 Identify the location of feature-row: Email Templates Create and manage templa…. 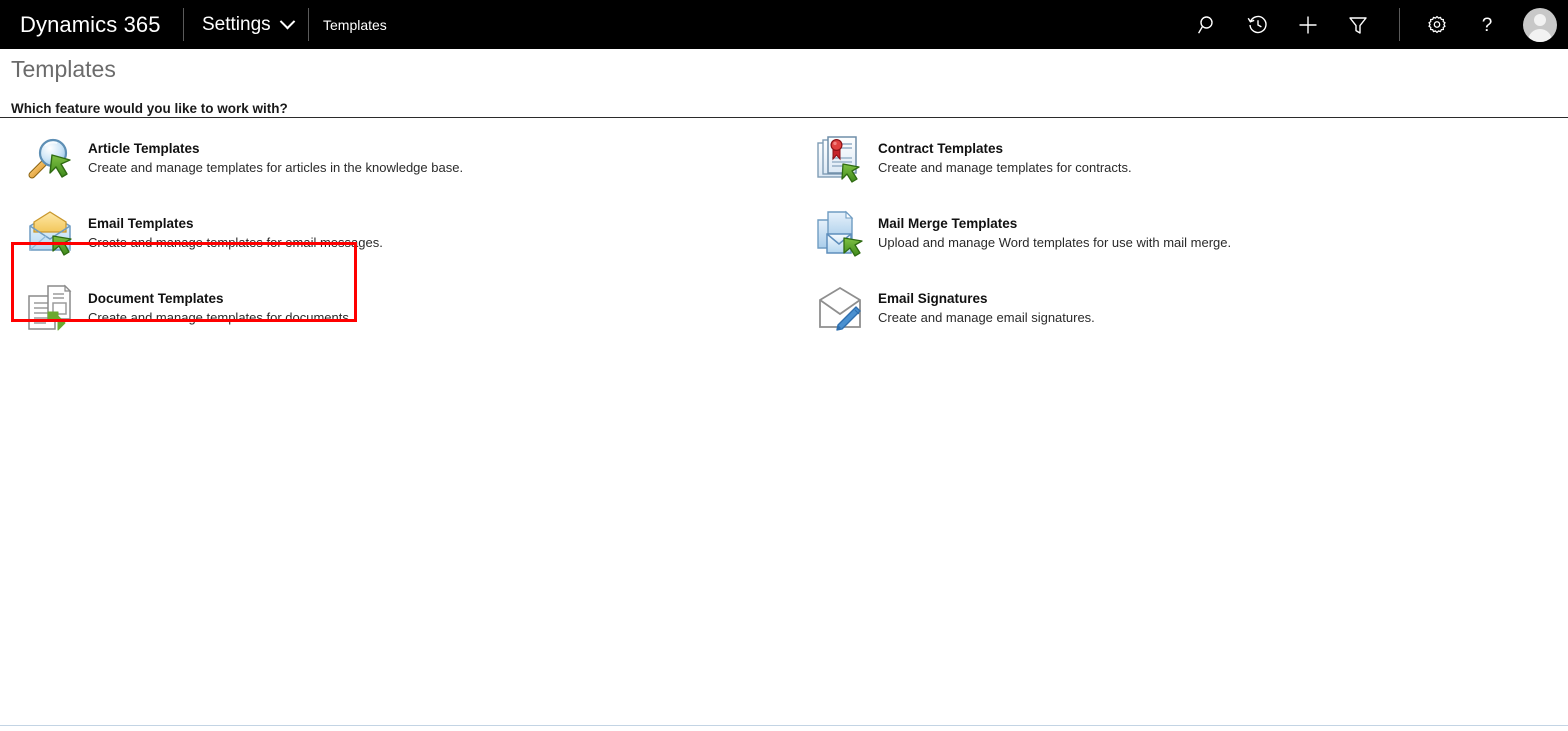
(784, 238).